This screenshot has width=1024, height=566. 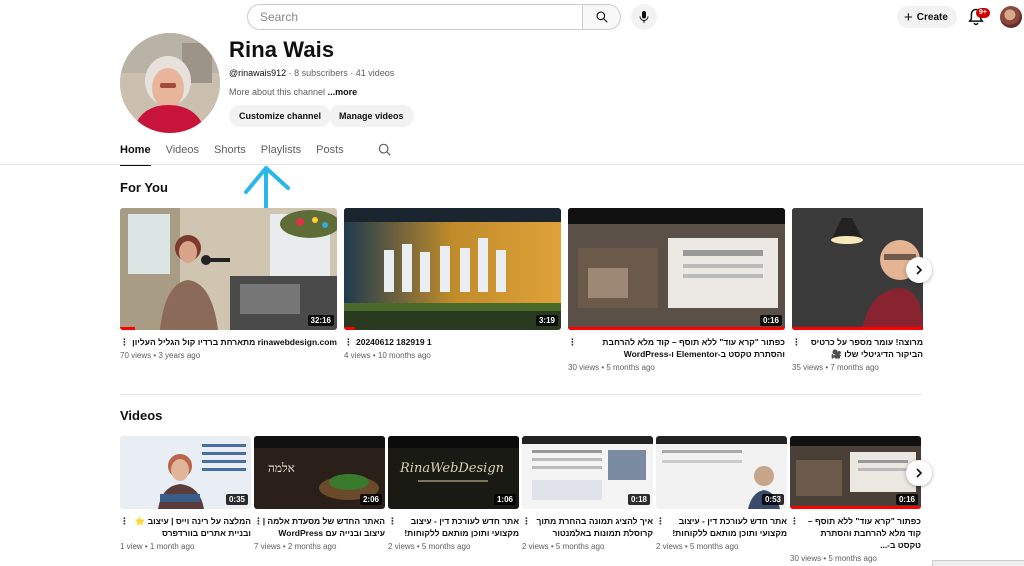 I want to click on video-thumbnail: 0:18, so click(x=587, y=472).